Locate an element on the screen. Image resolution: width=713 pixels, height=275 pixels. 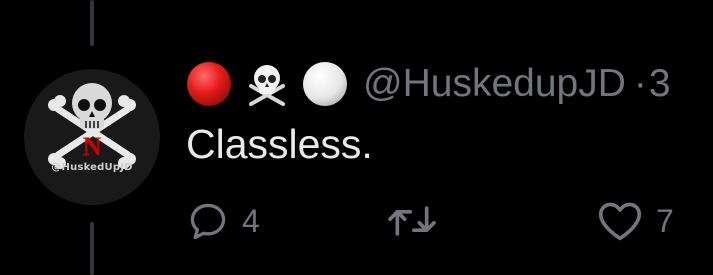
timestamp: 3 is located at coordinates (660, 84).